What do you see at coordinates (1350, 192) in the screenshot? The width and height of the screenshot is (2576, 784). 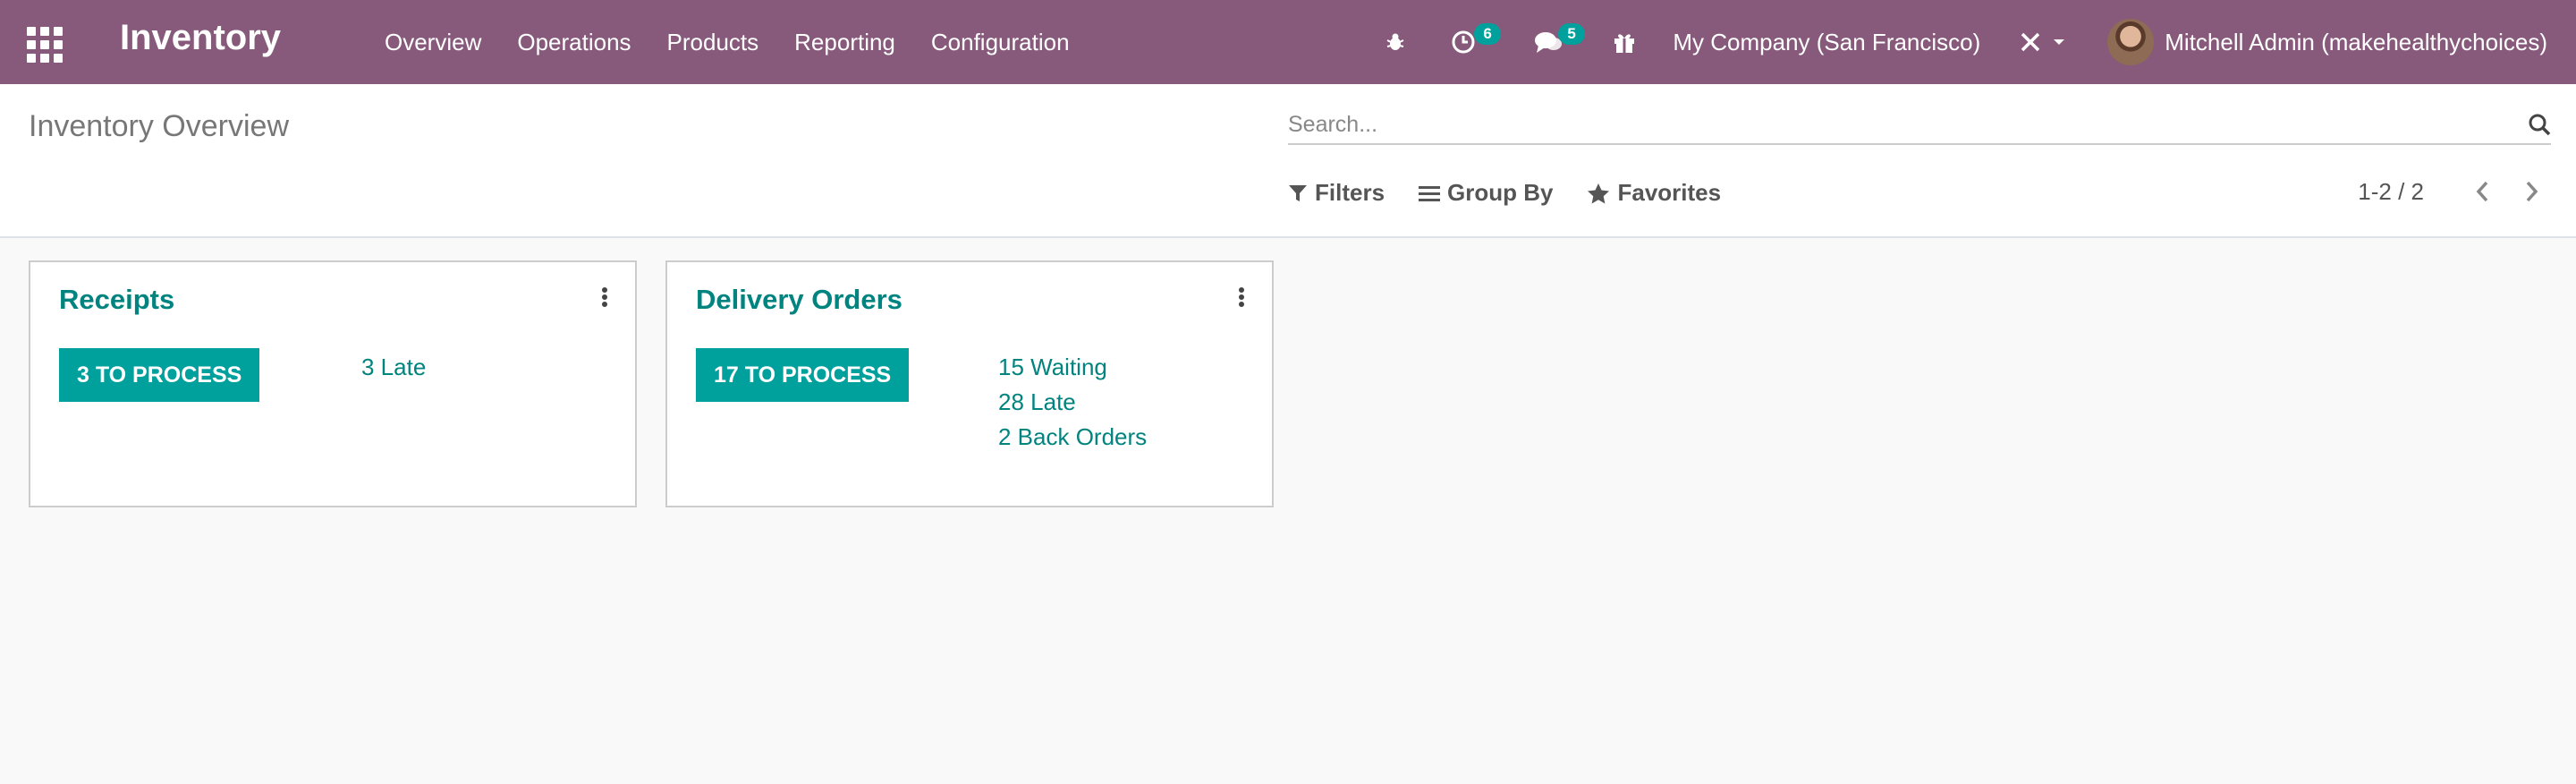 I see `filters-label: Filters` at bounding box center [1350, 192].